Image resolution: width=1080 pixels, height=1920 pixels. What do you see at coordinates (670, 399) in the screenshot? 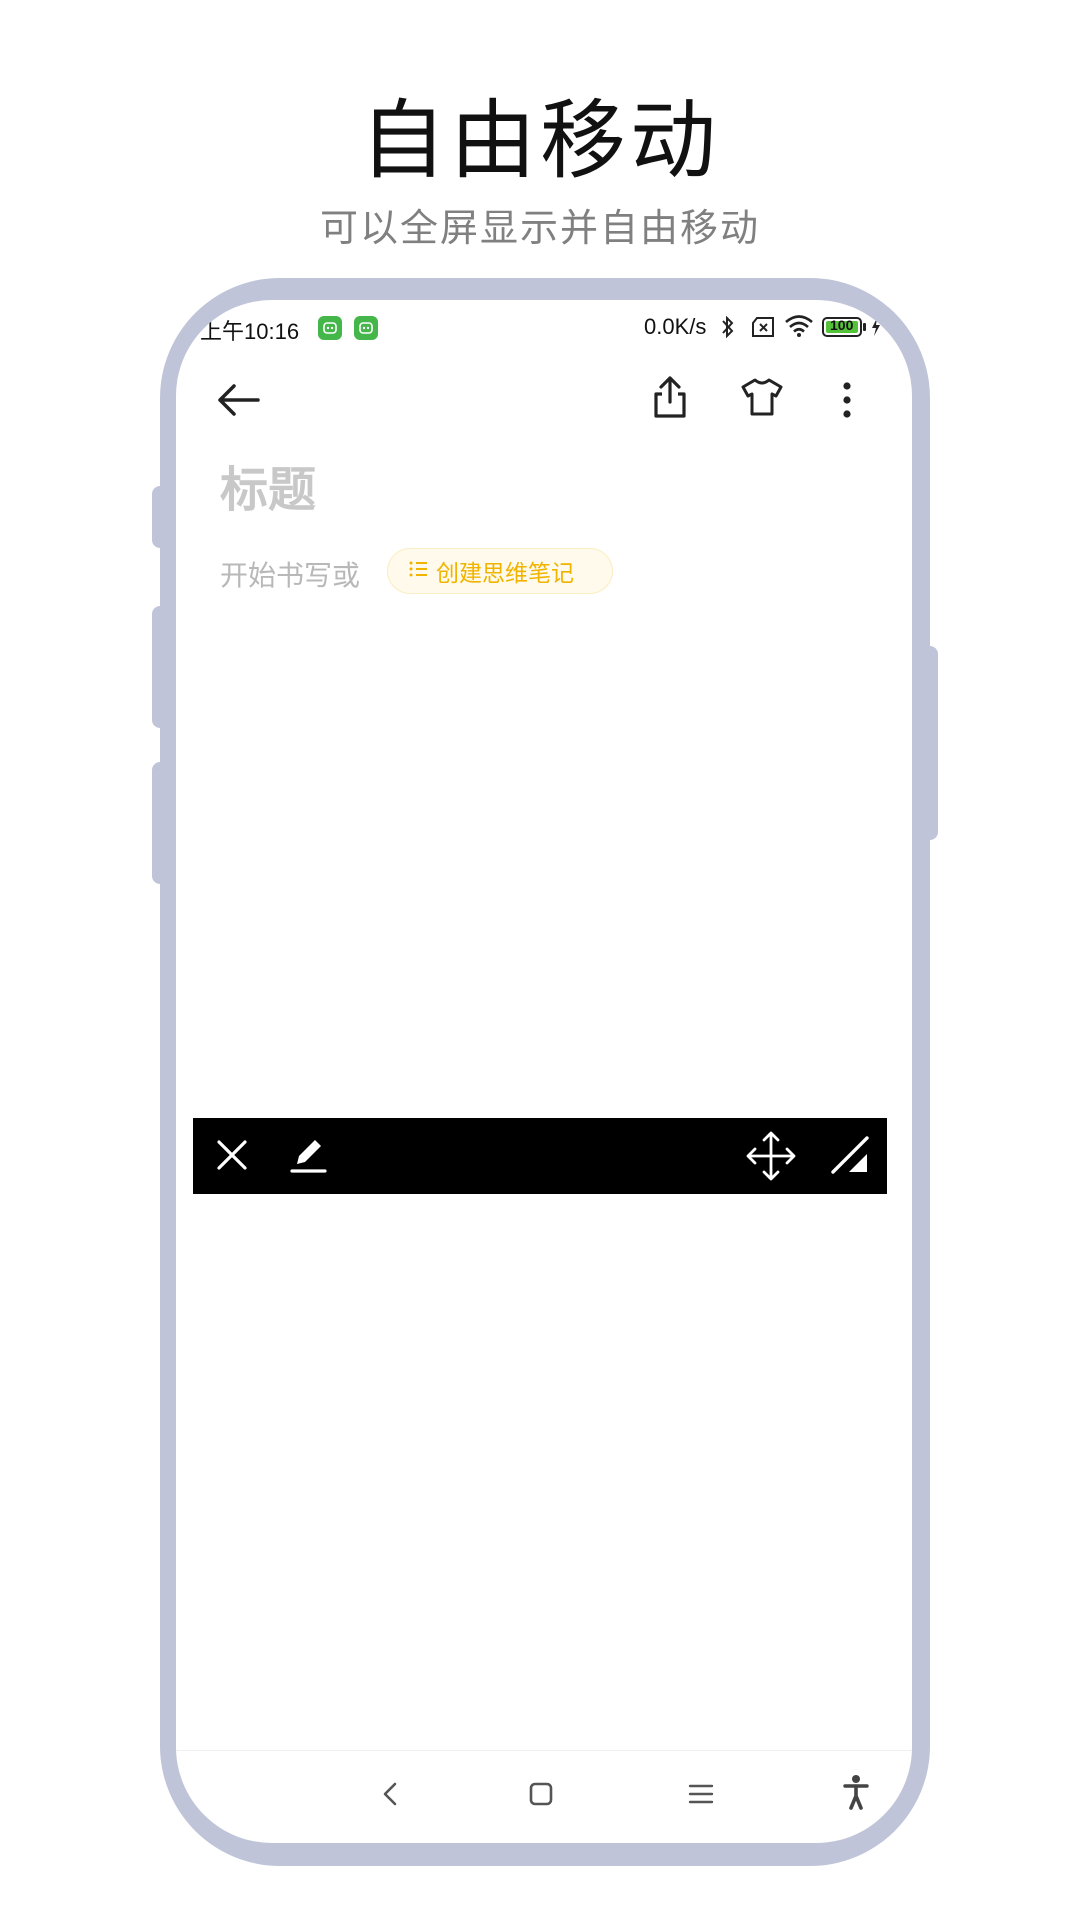
I see `share-icon` at bounding box center [670, 399].